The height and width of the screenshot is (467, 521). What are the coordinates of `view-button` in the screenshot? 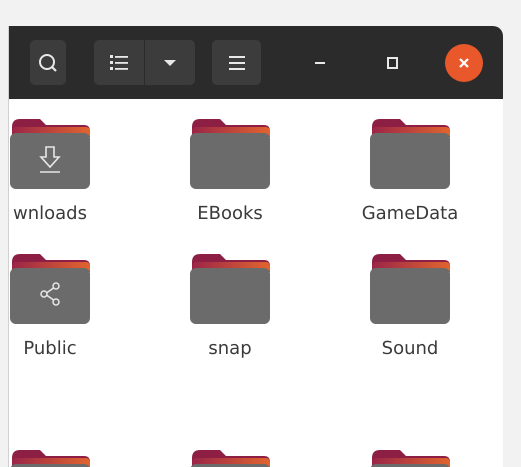 It's located at (119, 62).